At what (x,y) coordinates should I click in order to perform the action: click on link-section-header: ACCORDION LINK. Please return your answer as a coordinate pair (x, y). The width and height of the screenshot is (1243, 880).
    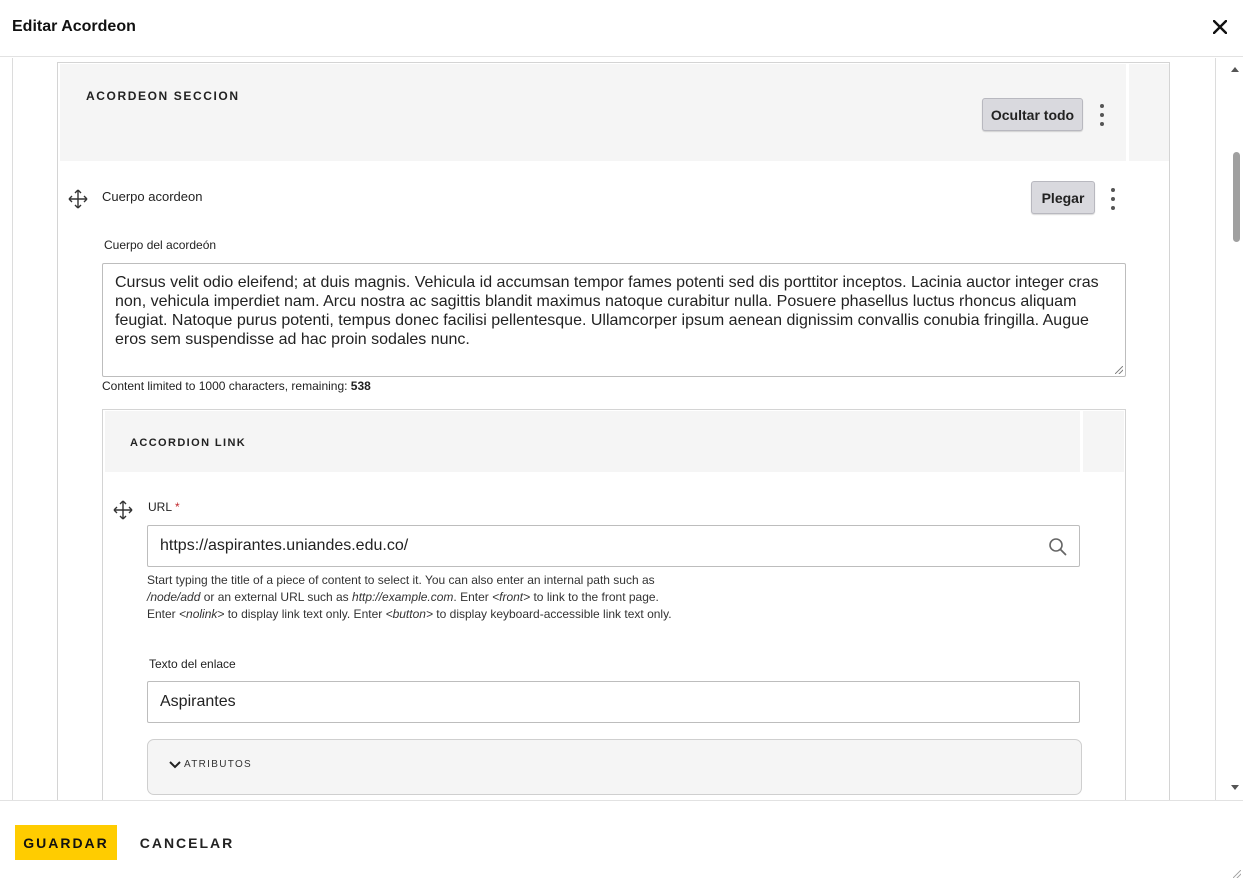
    Looking at the image, I should click on (592, 441).